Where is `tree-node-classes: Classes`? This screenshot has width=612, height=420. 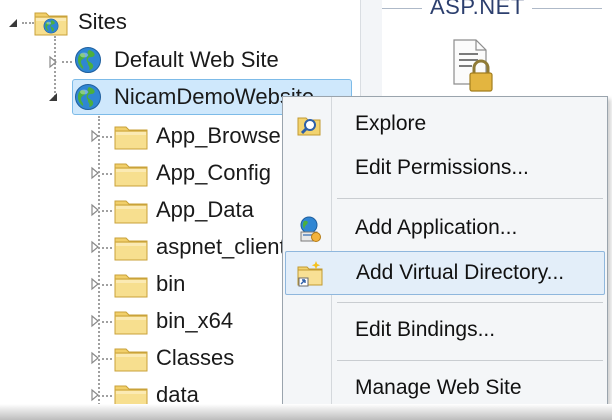
tree-node-classes: Classes is located at coordinates (195, 358).